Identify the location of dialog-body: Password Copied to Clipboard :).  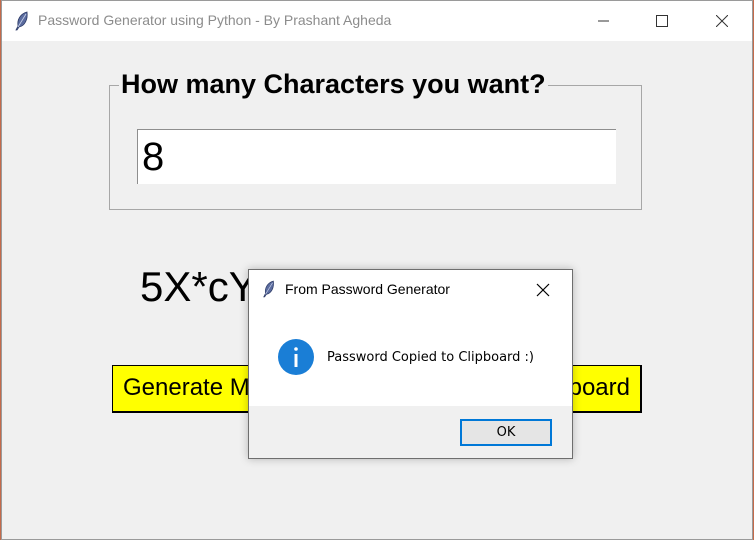
(410, 357).